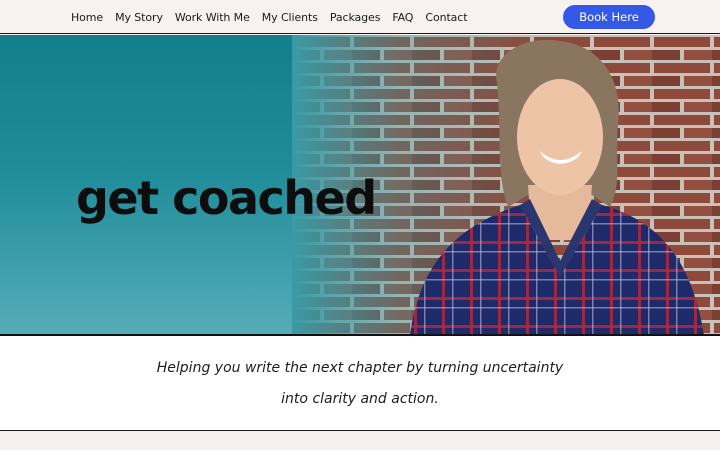  I want to click on nav-faq: FAQ, so click(402, 17).